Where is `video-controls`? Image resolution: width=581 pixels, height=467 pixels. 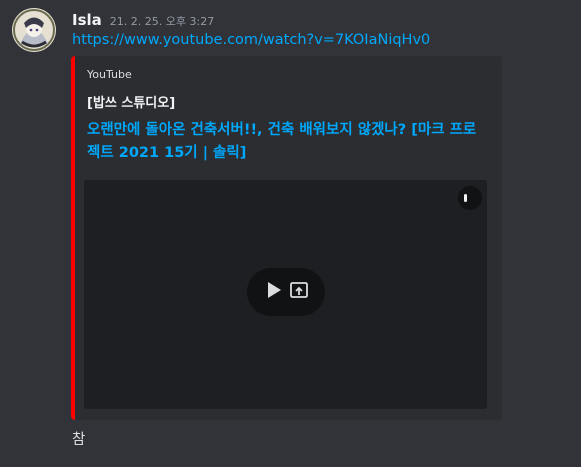
video-controls is located at coordinates (286, 292).